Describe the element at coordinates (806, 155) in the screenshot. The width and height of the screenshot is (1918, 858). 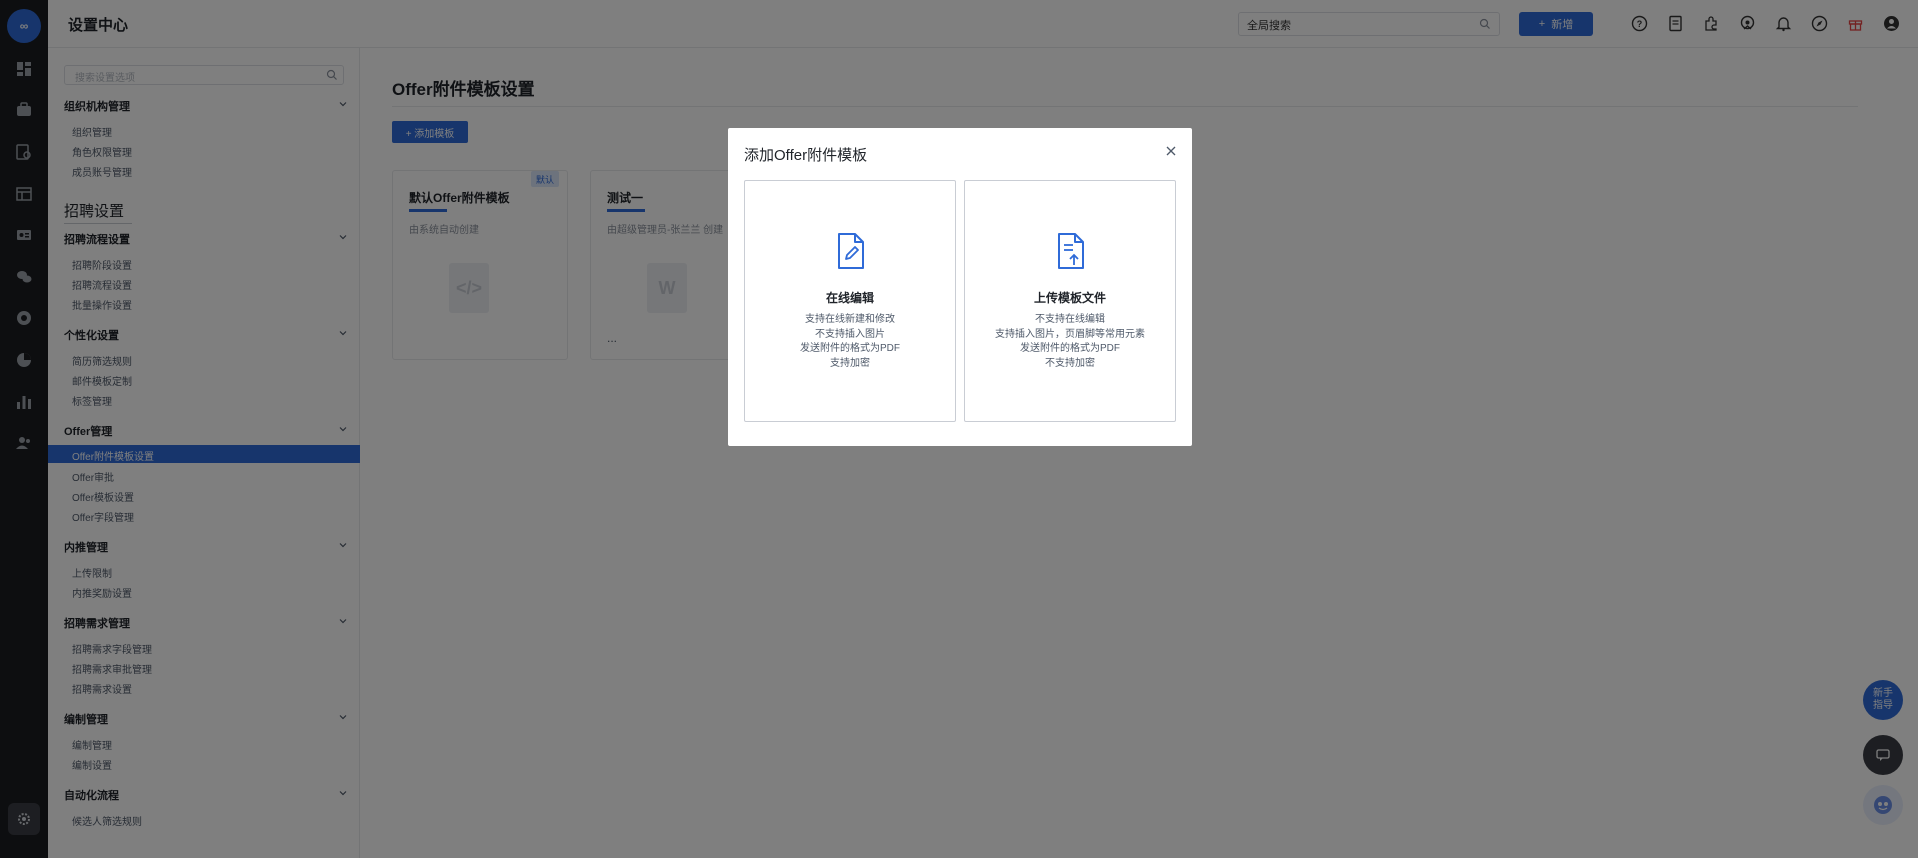
I see `dialog-title: 添加Offer附件模板` at that location.